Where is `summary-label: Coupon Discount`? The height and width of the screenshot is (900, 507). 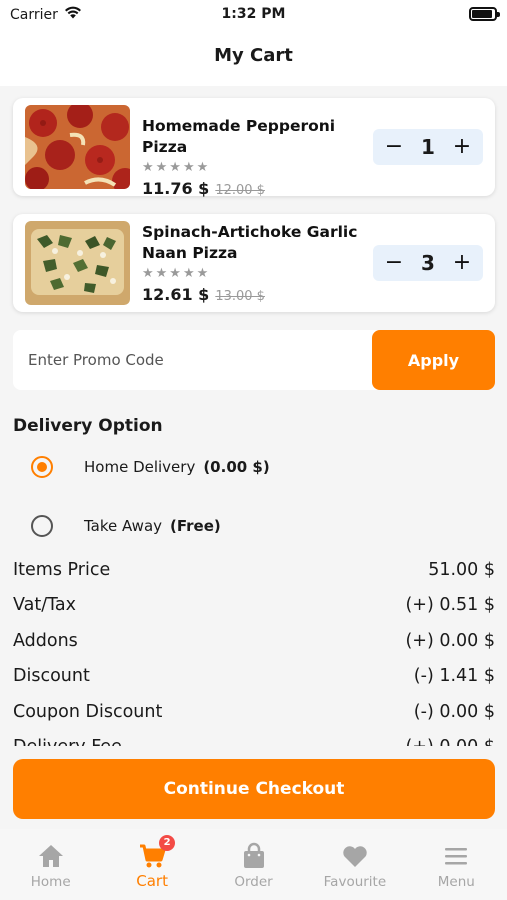 summary-label: Coupon Discount is located at coordinates (88, 711).